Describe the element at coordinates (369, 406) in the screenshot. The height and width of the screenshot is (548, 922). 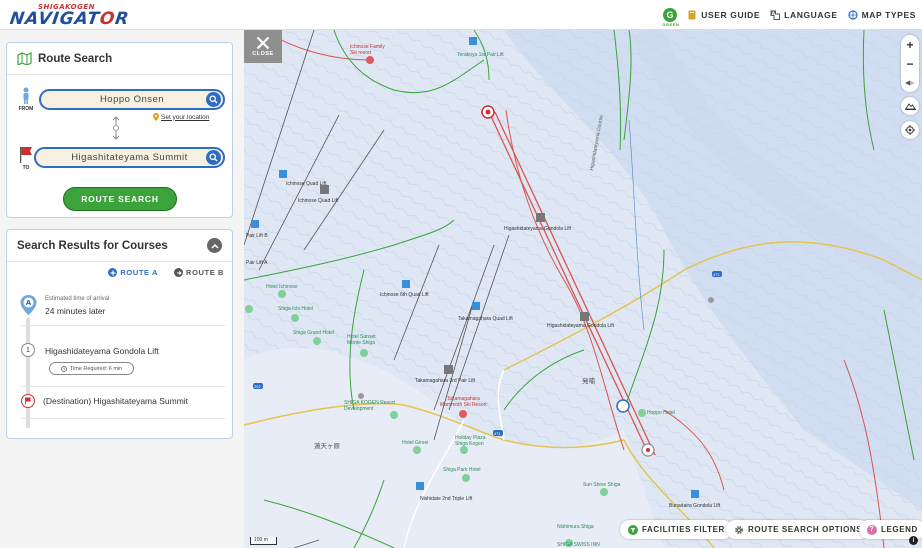
I see `map-label: SHIGA KOGEN Resort Development` at that location.